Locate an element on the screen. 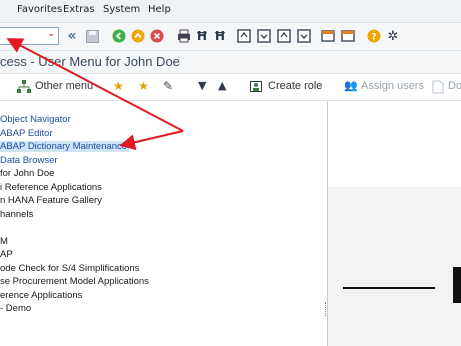 The height and width of the screenshot is (346, 461). tree-node-data-browser: Data Browser is located at coordinates (29, 160).